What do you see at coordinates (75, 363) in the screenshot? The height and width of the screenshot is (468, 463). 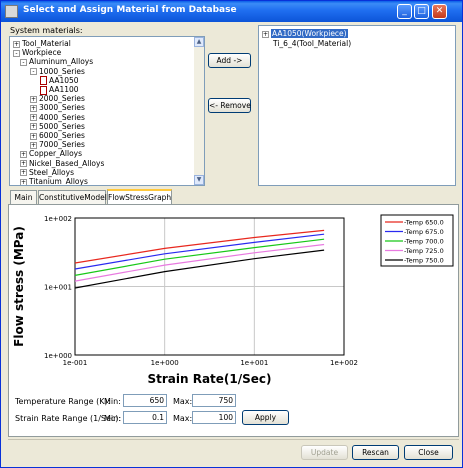 I see `x-tick-label: 1e-001` at bounding box center [75, 363].